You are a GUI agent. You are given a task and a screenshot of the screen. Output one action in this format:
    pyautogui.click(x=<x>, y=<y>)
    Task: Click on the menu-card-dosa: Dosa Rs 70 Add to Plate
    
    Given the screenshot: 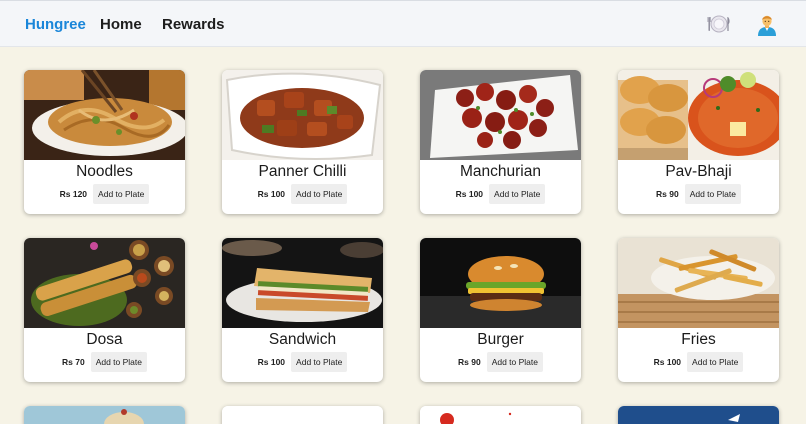 What is the action you would take?
    pyautogui.click(x=104, y=310)
    